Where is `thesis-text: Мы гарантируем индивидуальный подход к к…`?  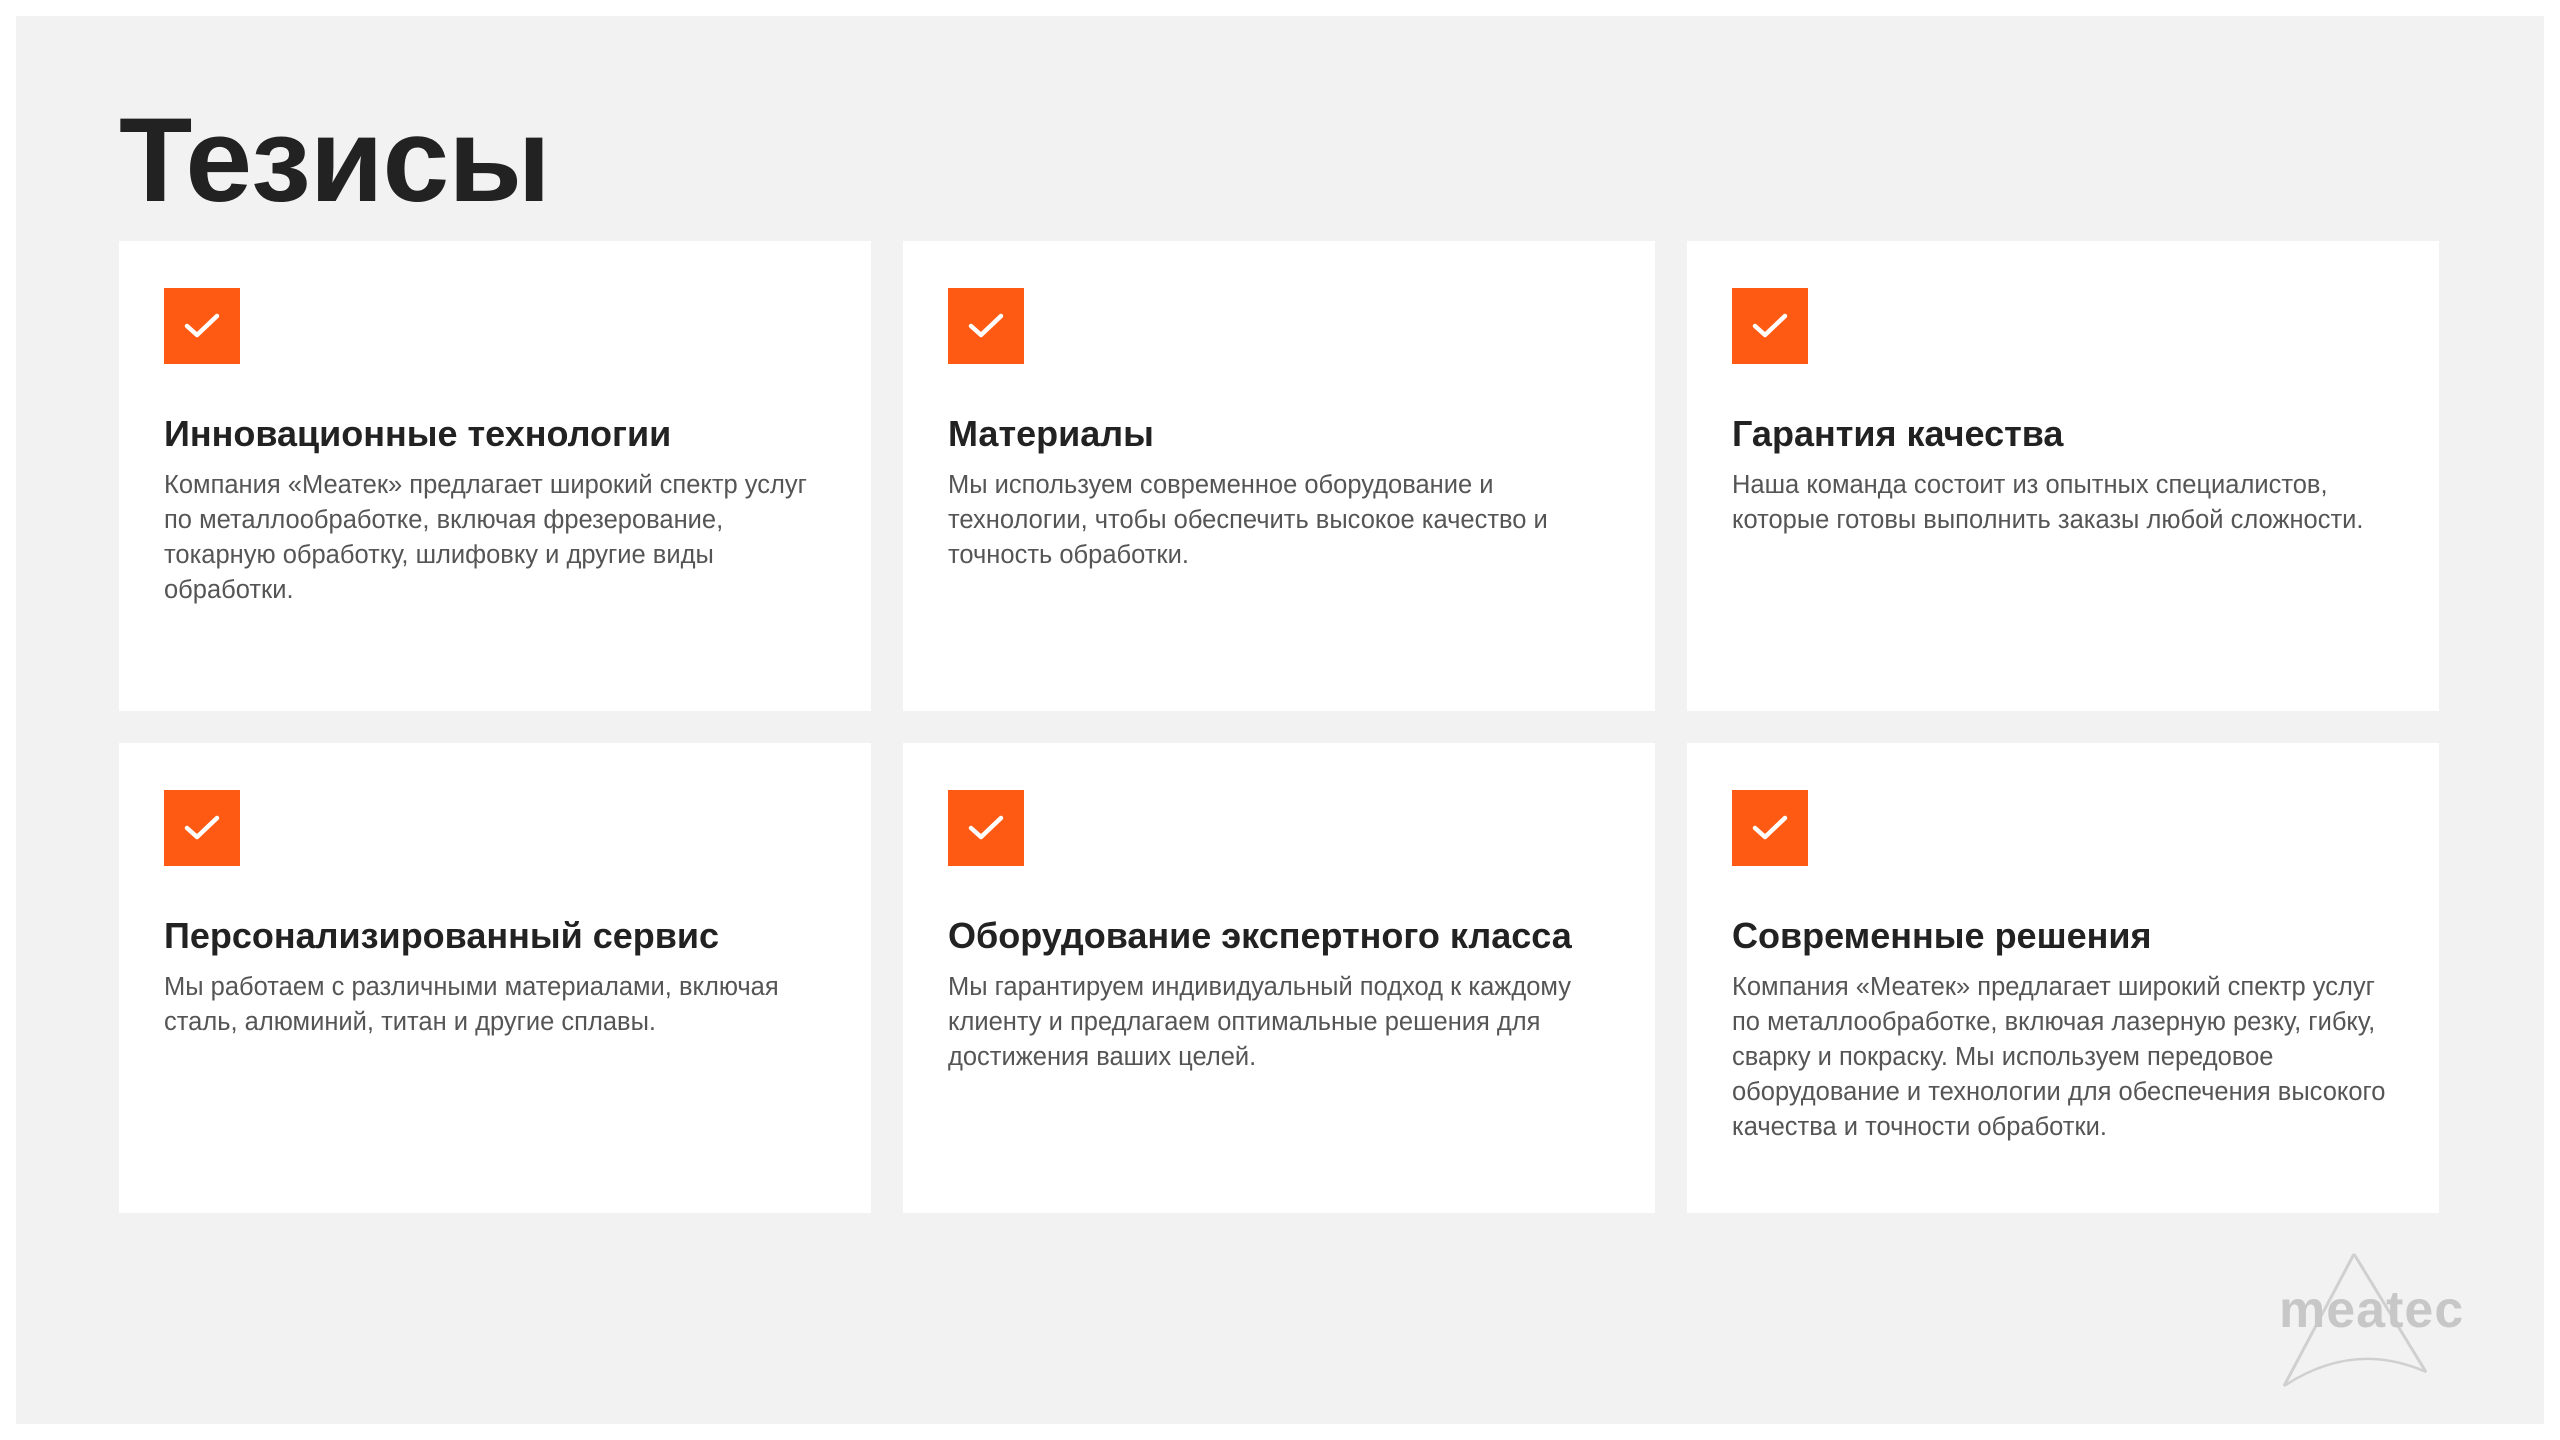 thesis-text: Мы гарантируем индивидуальный подход к к… is located at coordinates (1259, 1022).